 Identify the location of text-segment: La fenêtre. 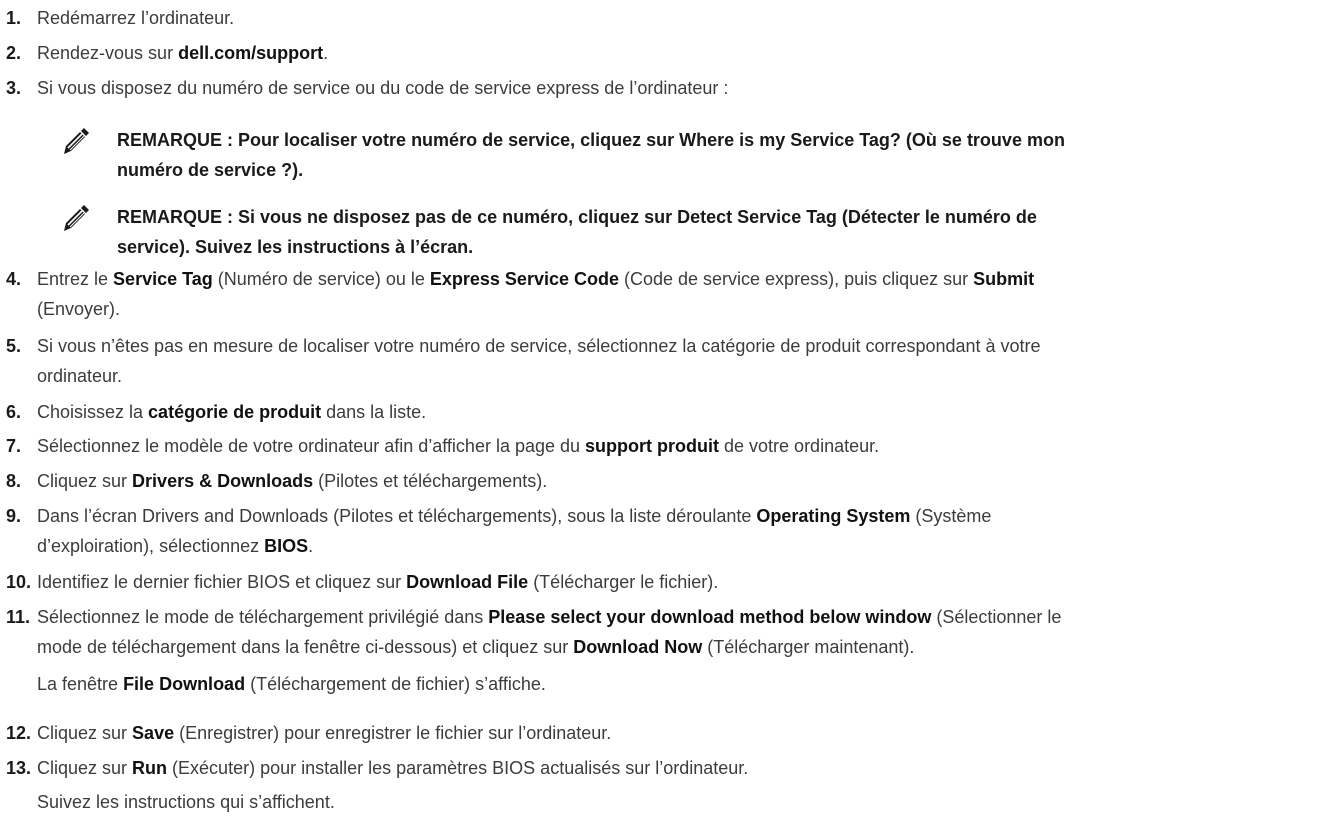
(80, 684).